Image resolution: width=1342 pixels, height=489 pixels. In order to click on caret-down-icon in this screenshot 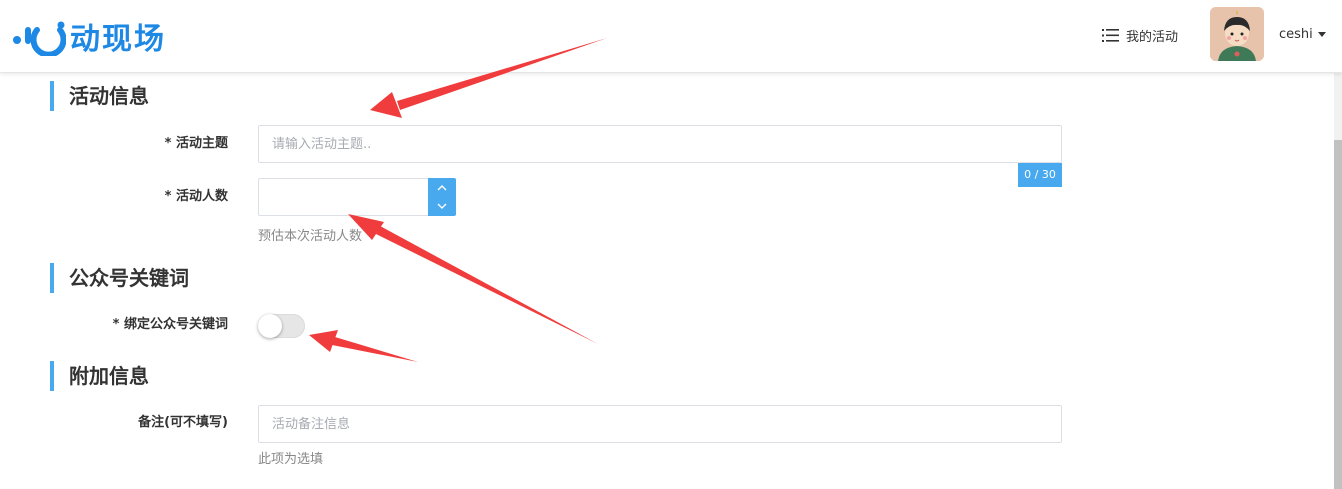, I will do `click(1321, 34)`.